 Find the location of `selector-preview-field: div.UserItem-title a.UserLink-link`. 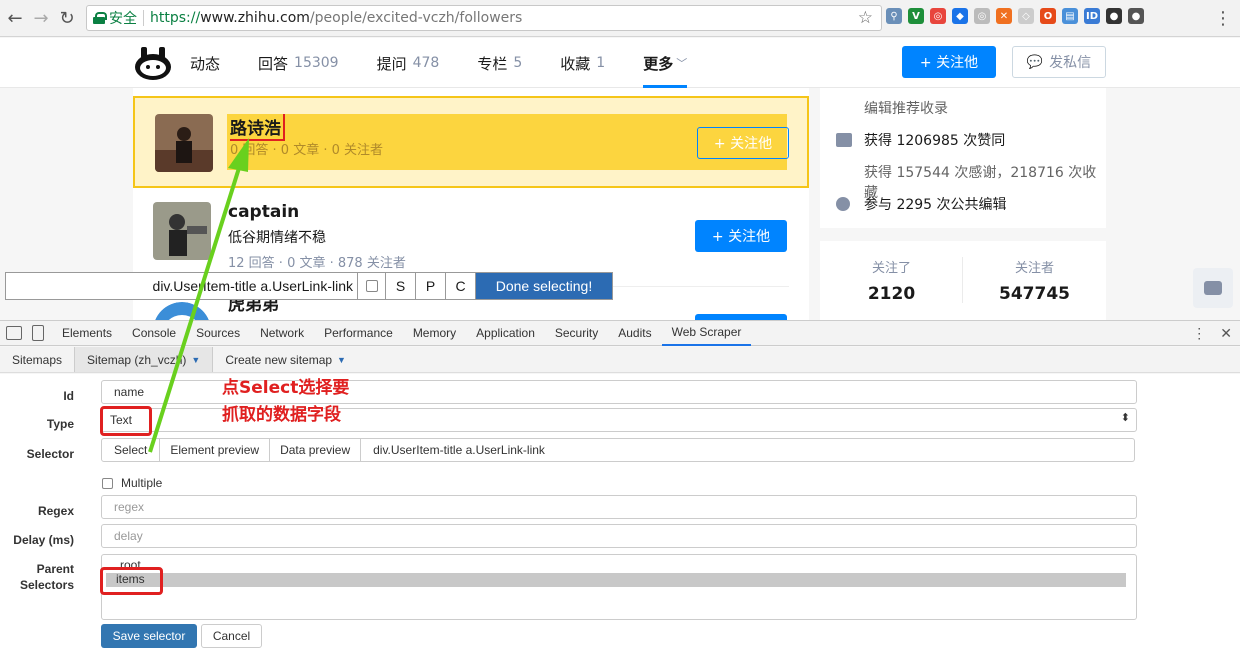

selector-preview-field: div.UserItem-title a.UserLink-link is located at coordinates (182, 286).